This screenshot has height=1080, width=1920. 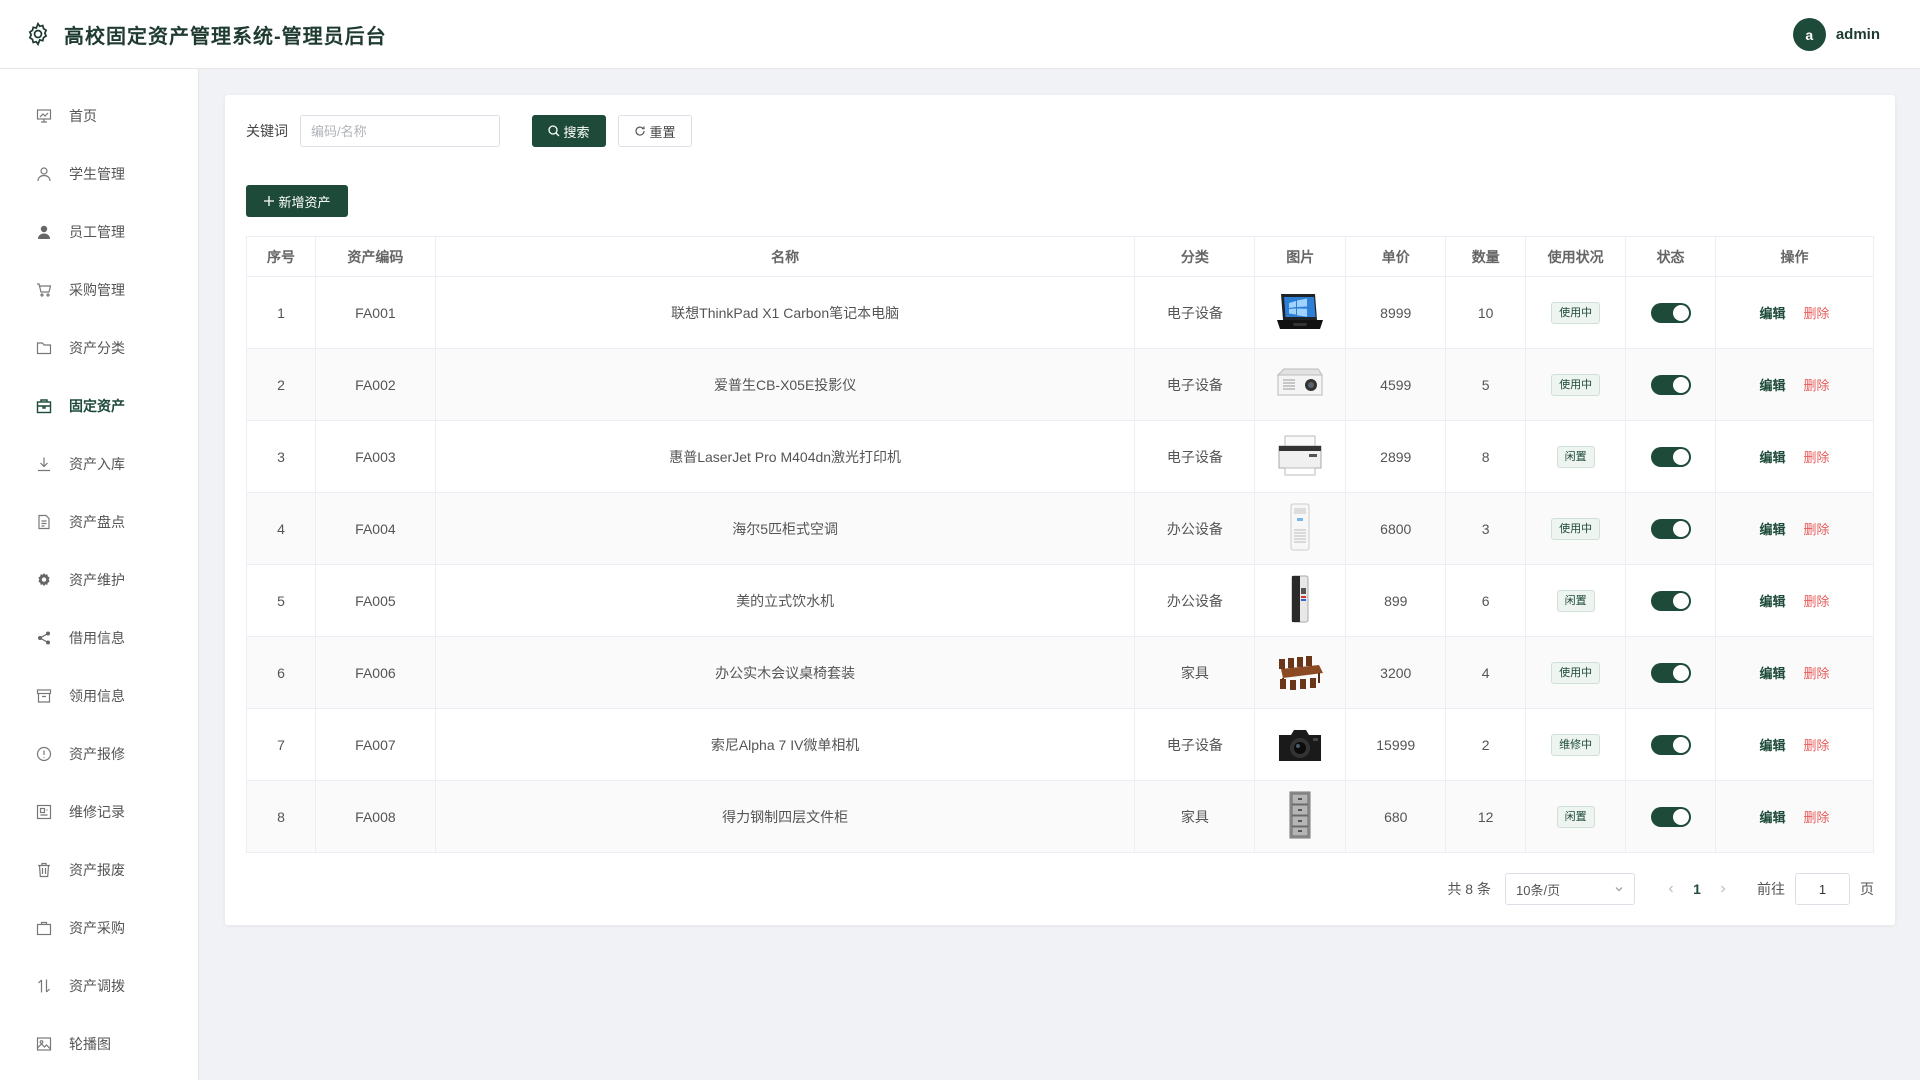 I want to click on search-button-label: 搜索, so click(x=576, y=132).